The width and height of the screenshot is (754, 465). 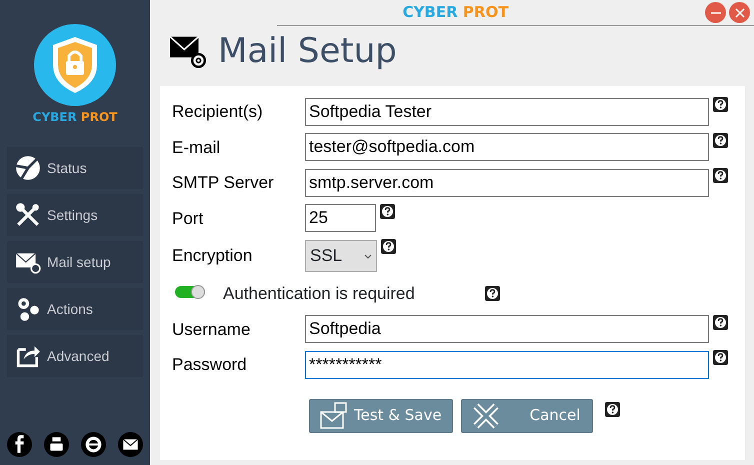 I want to click on close-icon, so click(x=740, y=12).